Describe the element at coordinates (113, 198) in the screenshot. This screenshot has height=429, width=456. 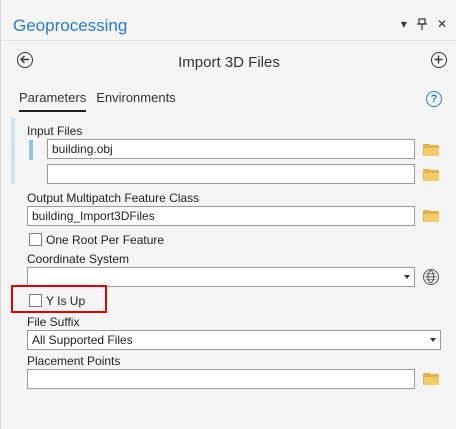
I see `output-label: Output Multipatch Feature Class` at that location.